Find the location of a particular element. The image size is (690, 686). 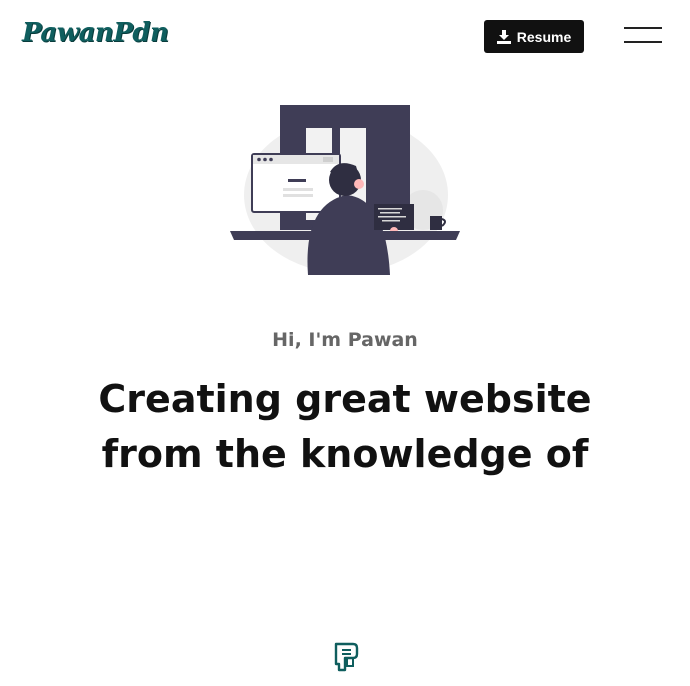

resume-download-button: Resume is located at coordinates (534, 36).